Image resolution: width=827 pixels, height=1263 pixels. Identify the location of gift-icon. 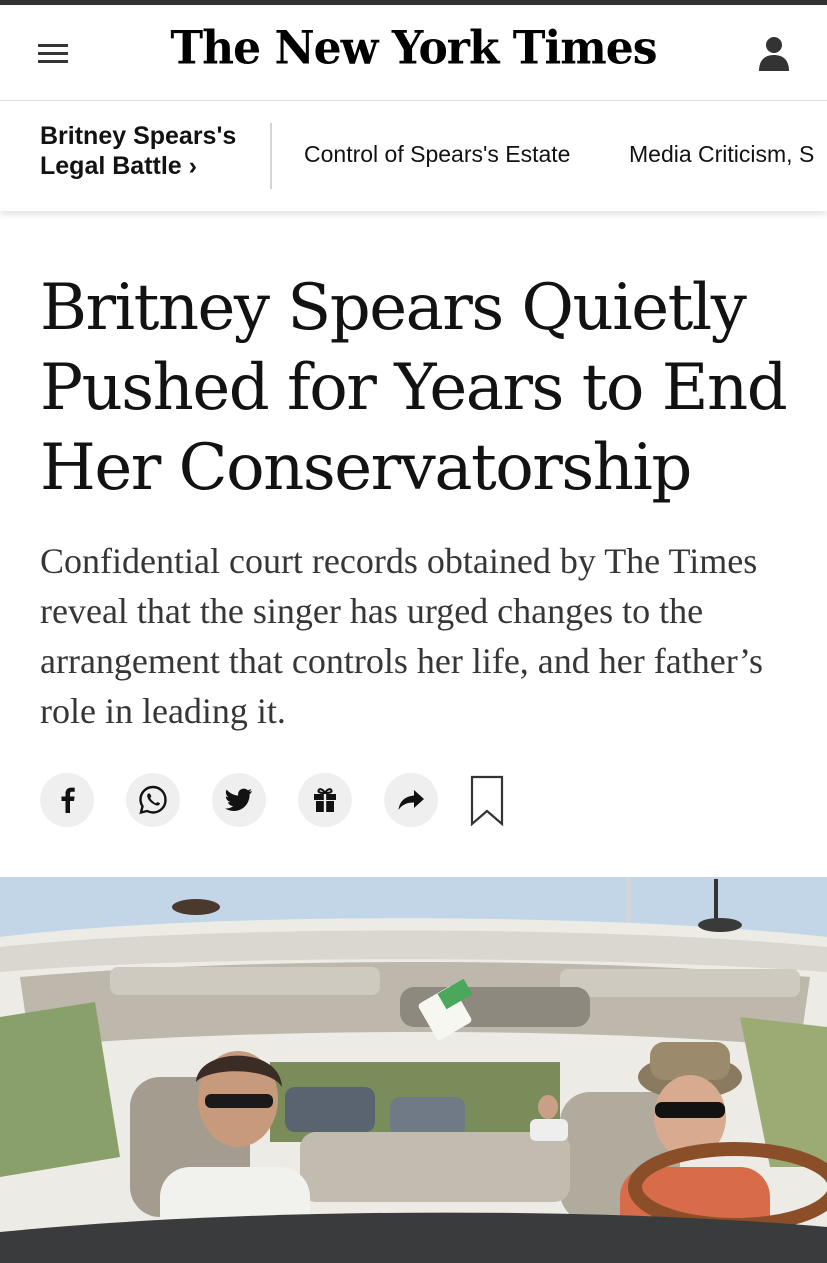
(325, 800).